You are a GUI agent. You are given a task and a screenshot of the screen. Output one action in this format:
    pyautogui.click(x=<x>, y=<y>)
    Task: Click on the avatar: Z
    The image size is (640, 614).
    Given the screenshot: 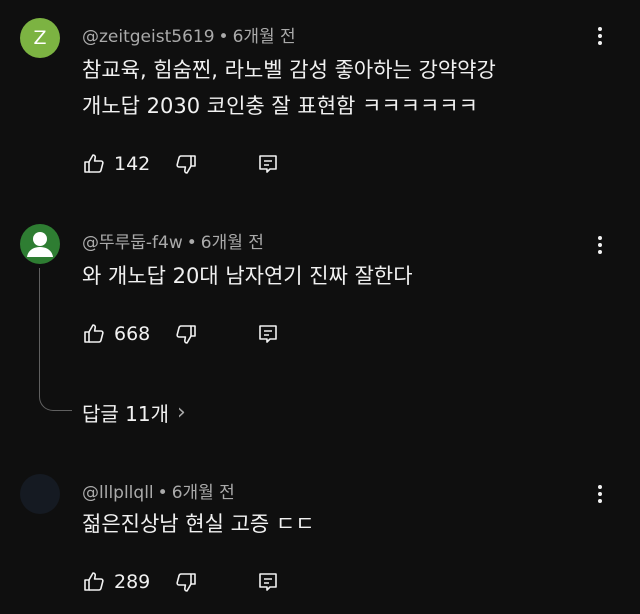 What is the action you would take?
    pyautogui.click(x=40, y=38)
    